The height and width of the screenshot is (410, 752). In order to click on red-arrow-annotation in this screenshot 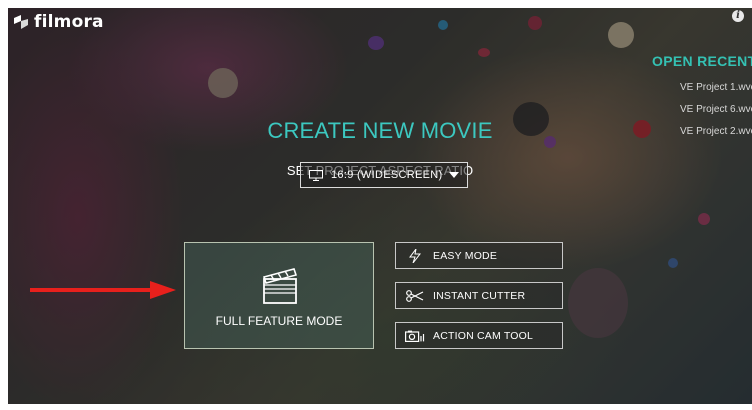, I will do `click(103, 290)`.